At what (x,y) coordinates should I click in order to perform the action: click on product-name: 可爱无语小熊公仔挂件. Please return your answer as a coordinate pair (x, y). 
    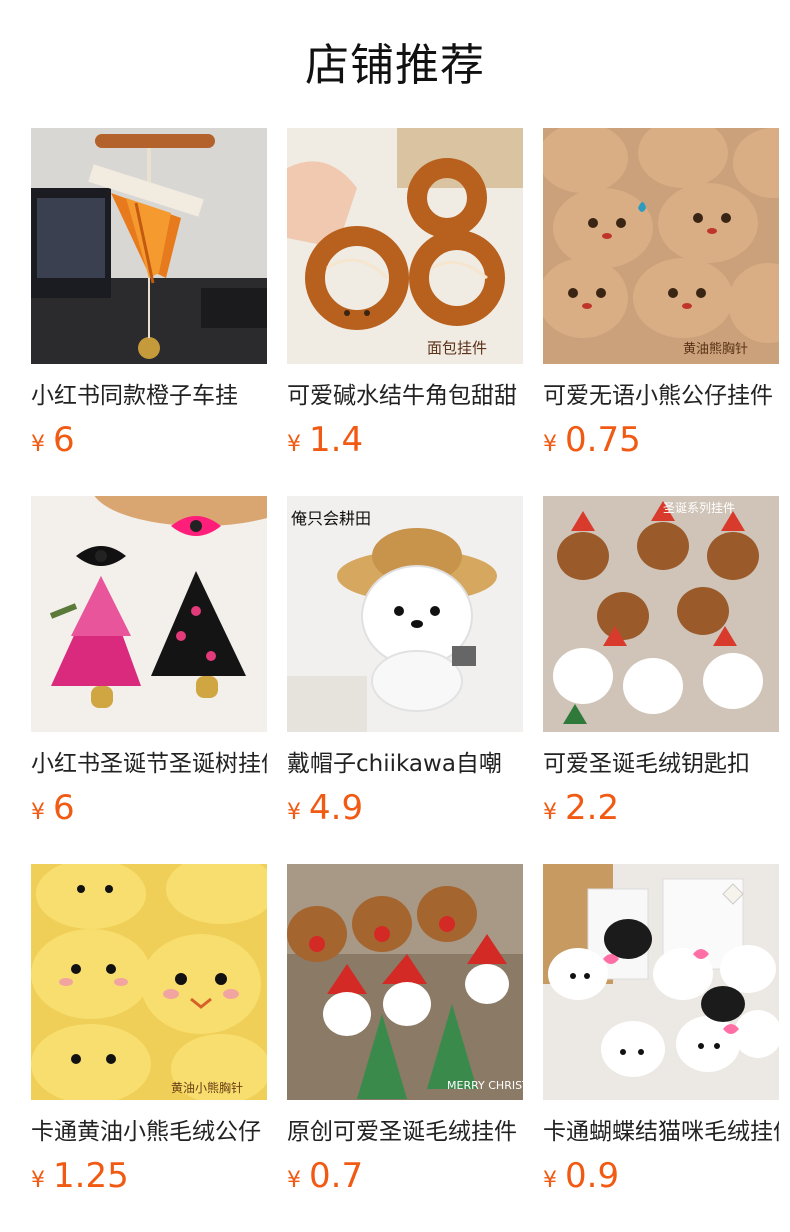
    Looking at the image, I should click on (661, 396).